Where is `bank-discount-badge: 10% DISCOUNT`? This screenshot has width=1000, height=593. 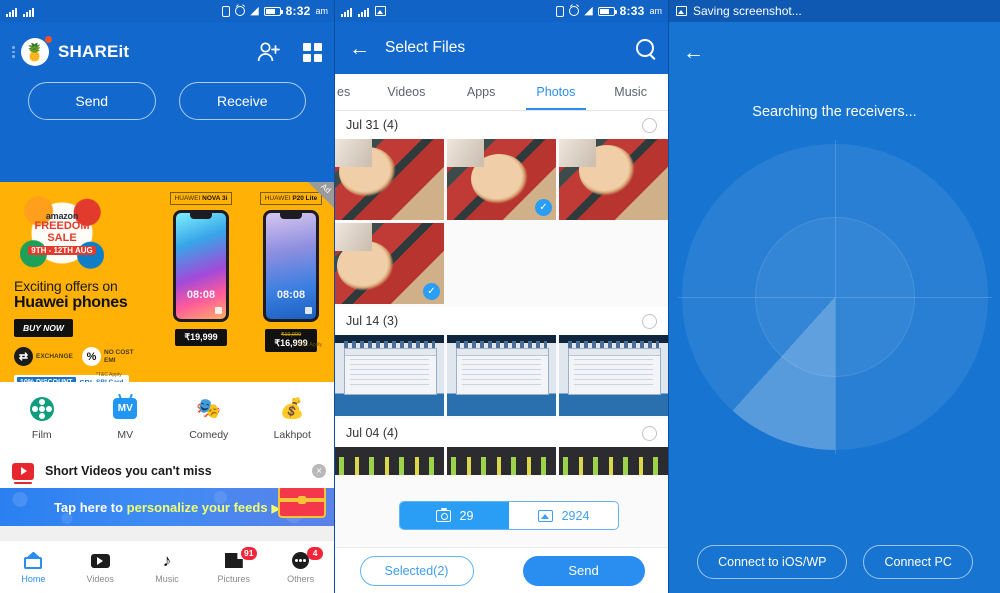 bank-discount-badge: 10% DISCOUNT is located at coordinates (46, 379).